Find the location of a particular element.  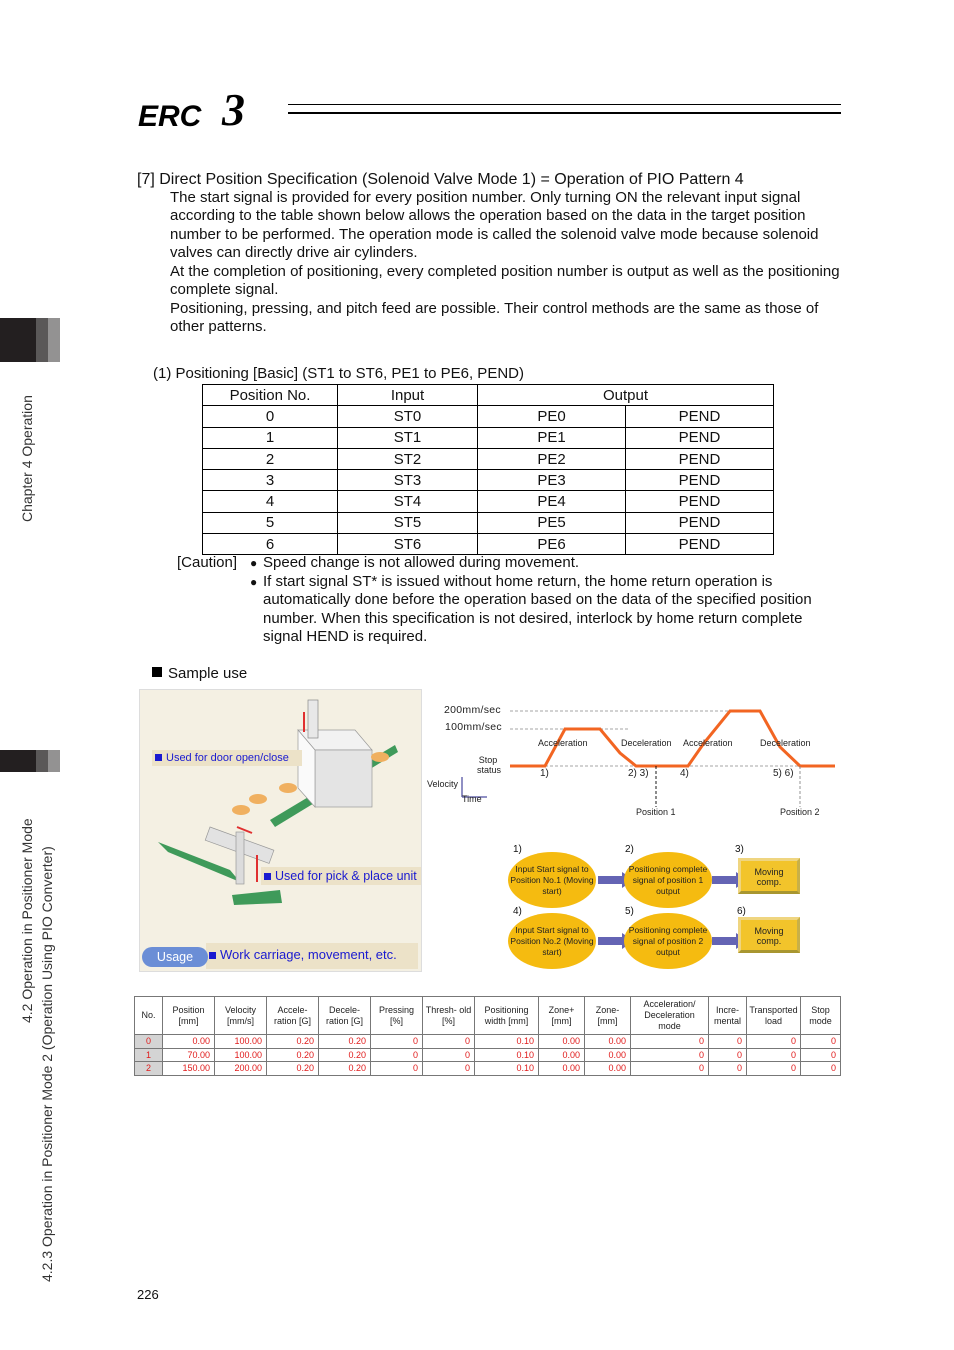

header-input: Input is located at coordinates (407, 395).